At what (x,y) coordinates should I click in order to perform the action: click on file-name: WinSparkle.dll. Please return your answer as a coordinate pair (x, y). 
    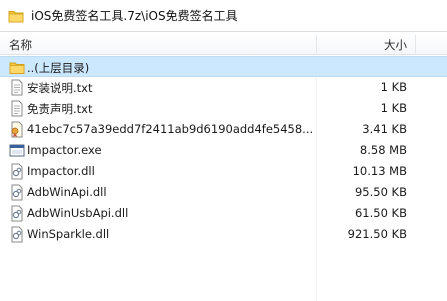
    Looking at the image, I should click on (68, 234).